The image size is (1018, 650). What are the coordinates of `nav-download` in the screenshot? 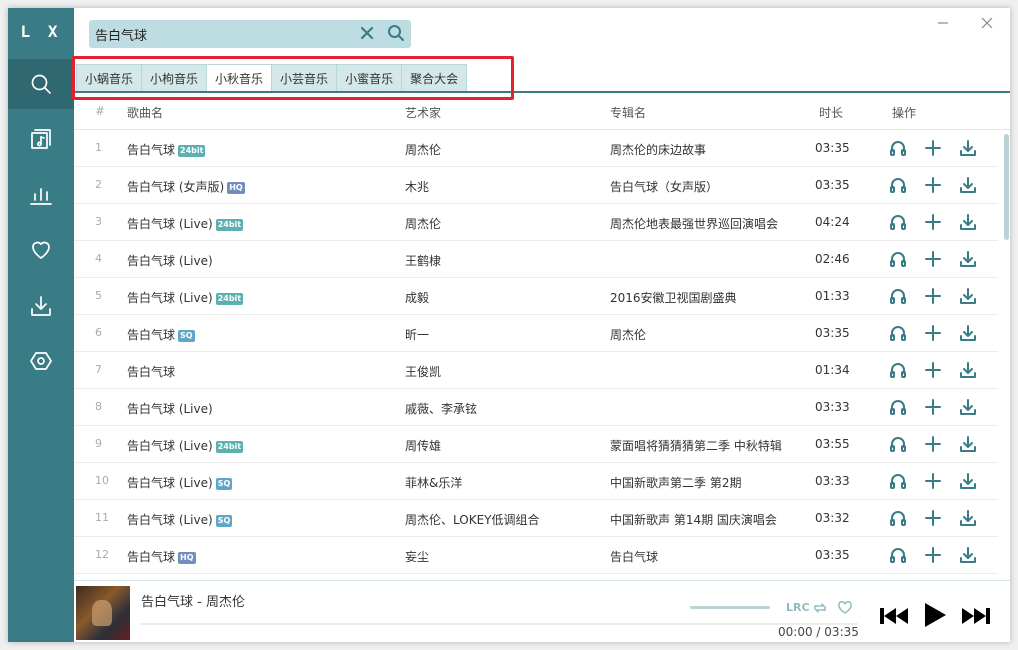 It's located at (41, 306).